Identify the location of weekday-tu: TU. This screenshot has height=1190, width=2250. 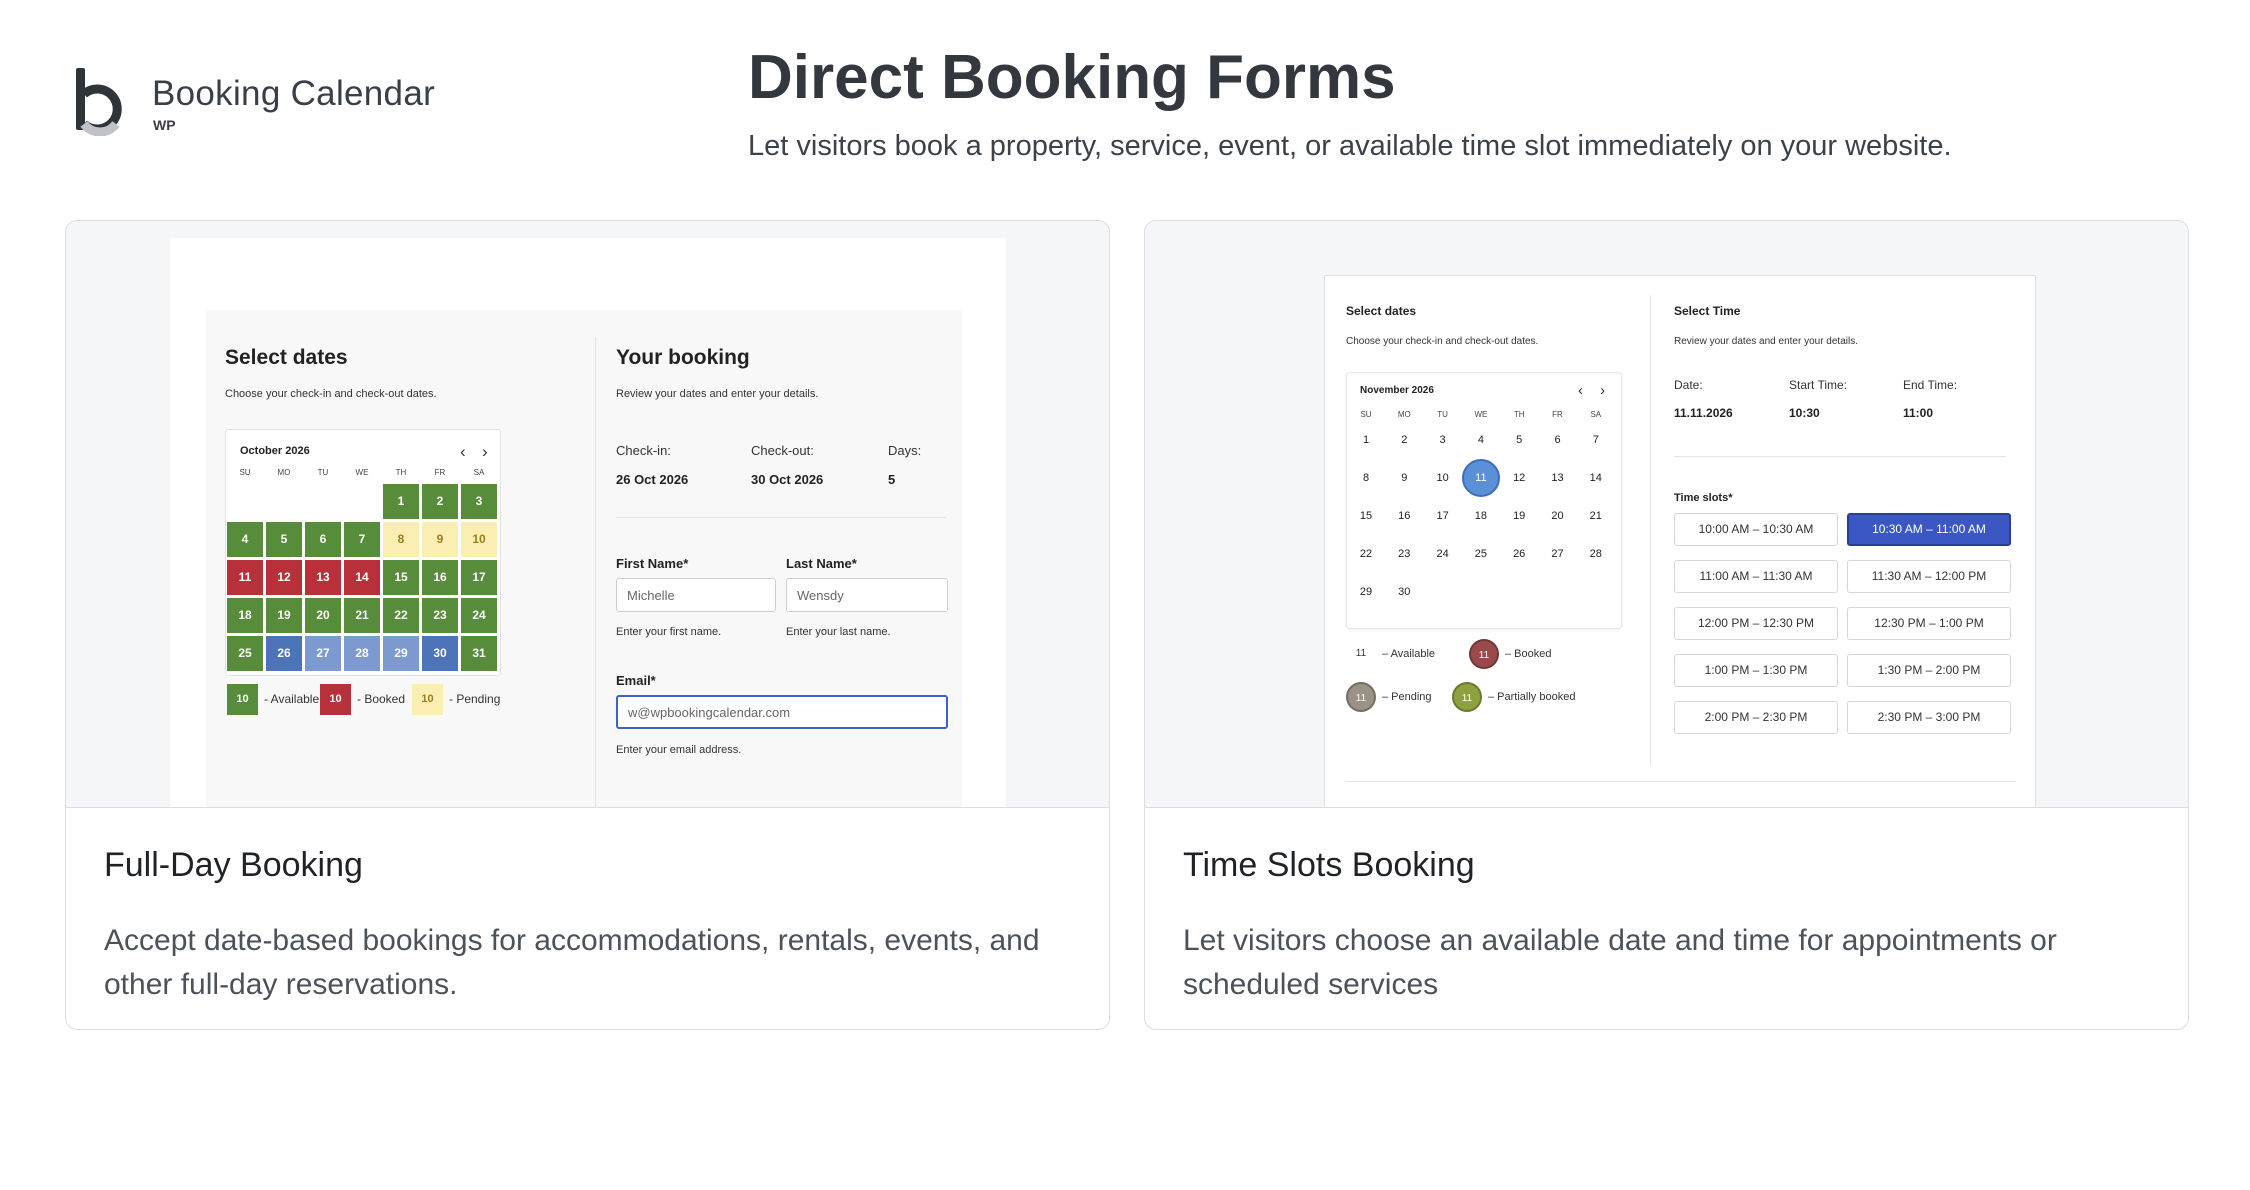
(323, 472).